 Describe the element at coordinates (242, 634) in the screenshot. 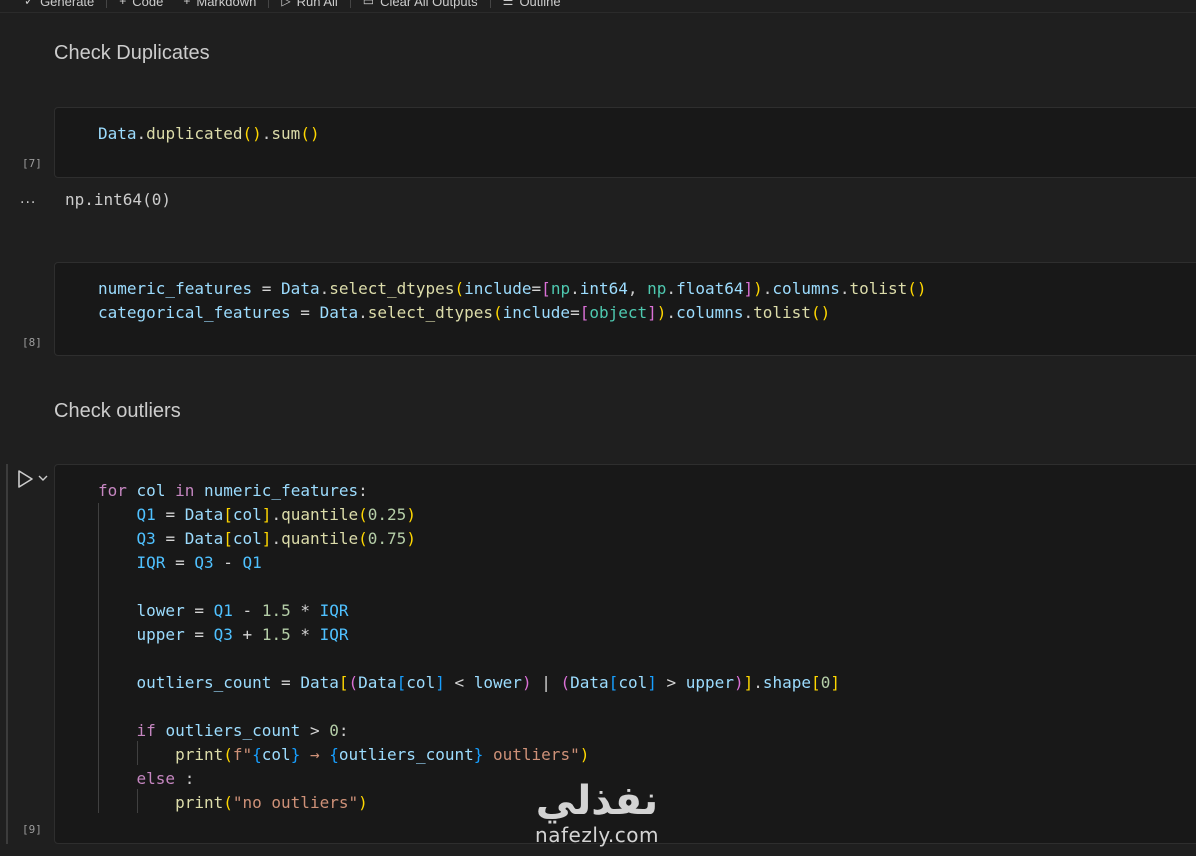

I see `code-line: upper = Q3 + 1.5 * IQR` at that location.